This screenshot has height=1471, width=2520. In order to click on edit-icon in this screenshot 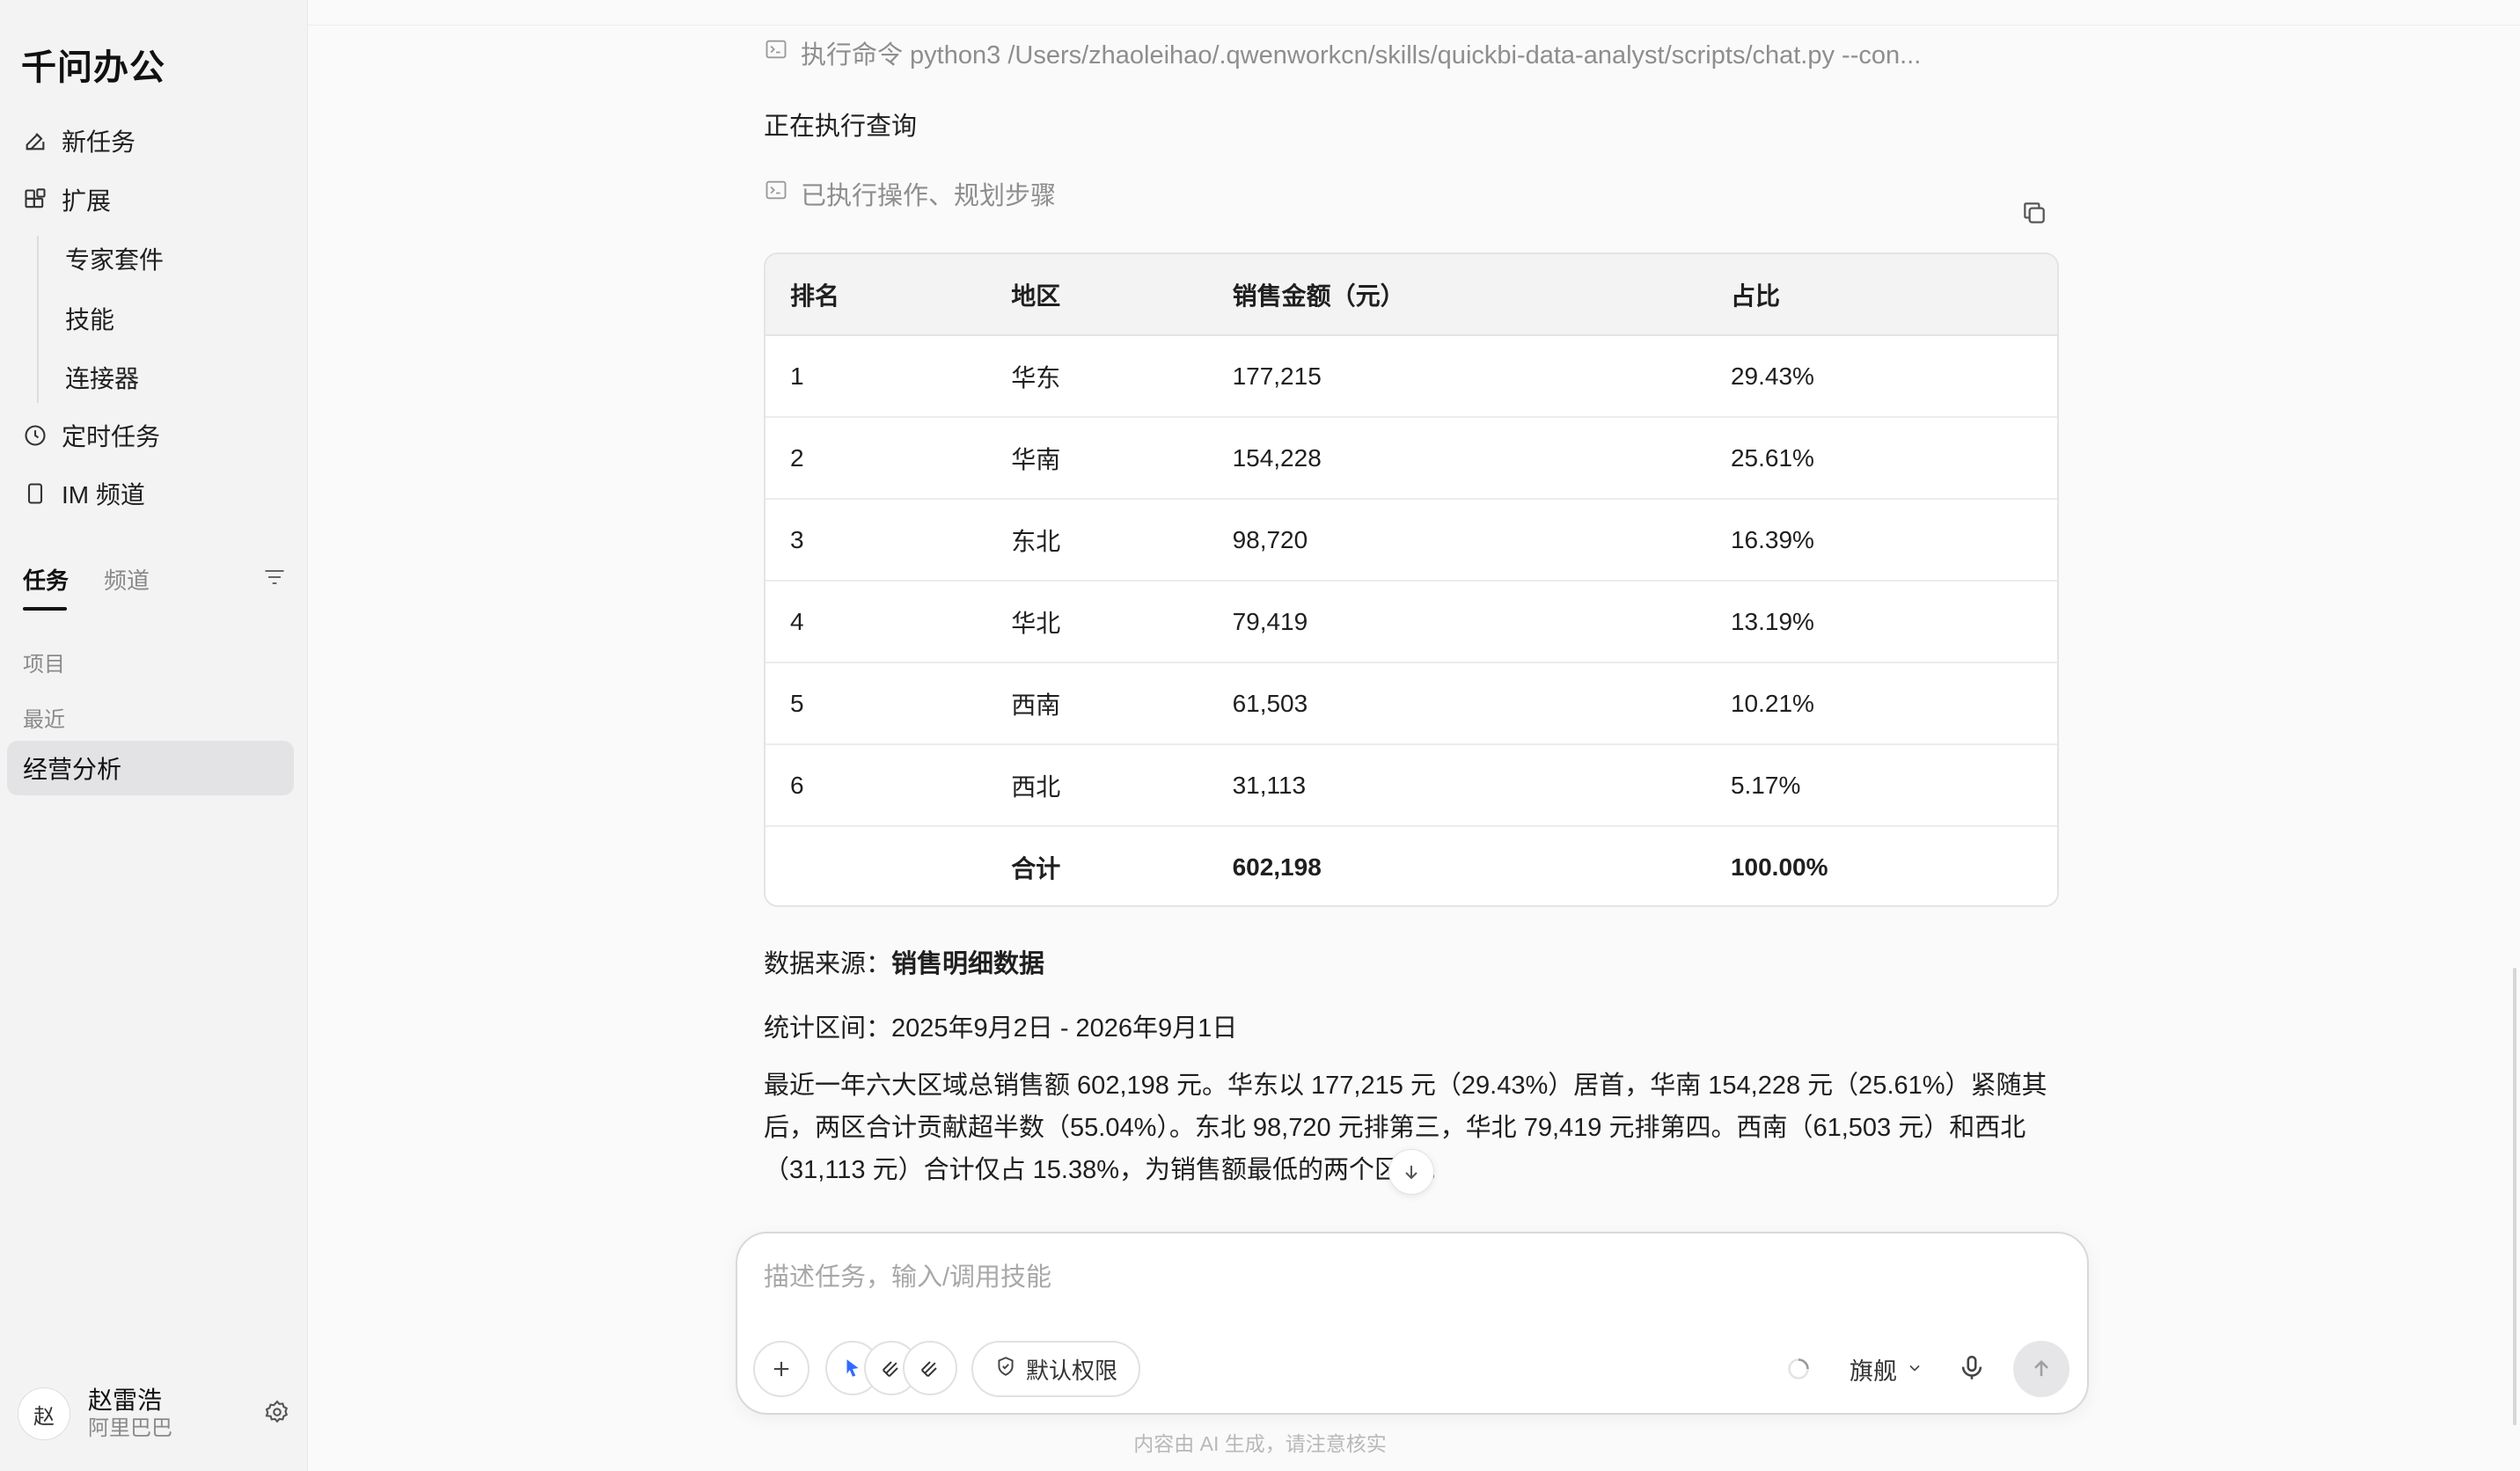, I will do `click(35, 141)`.